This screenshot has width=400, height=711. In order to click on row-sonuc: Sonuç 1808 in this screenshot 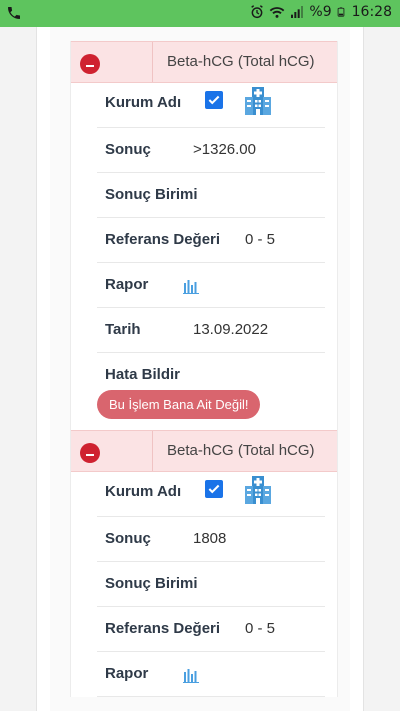, I will do `click(211, 539)`.